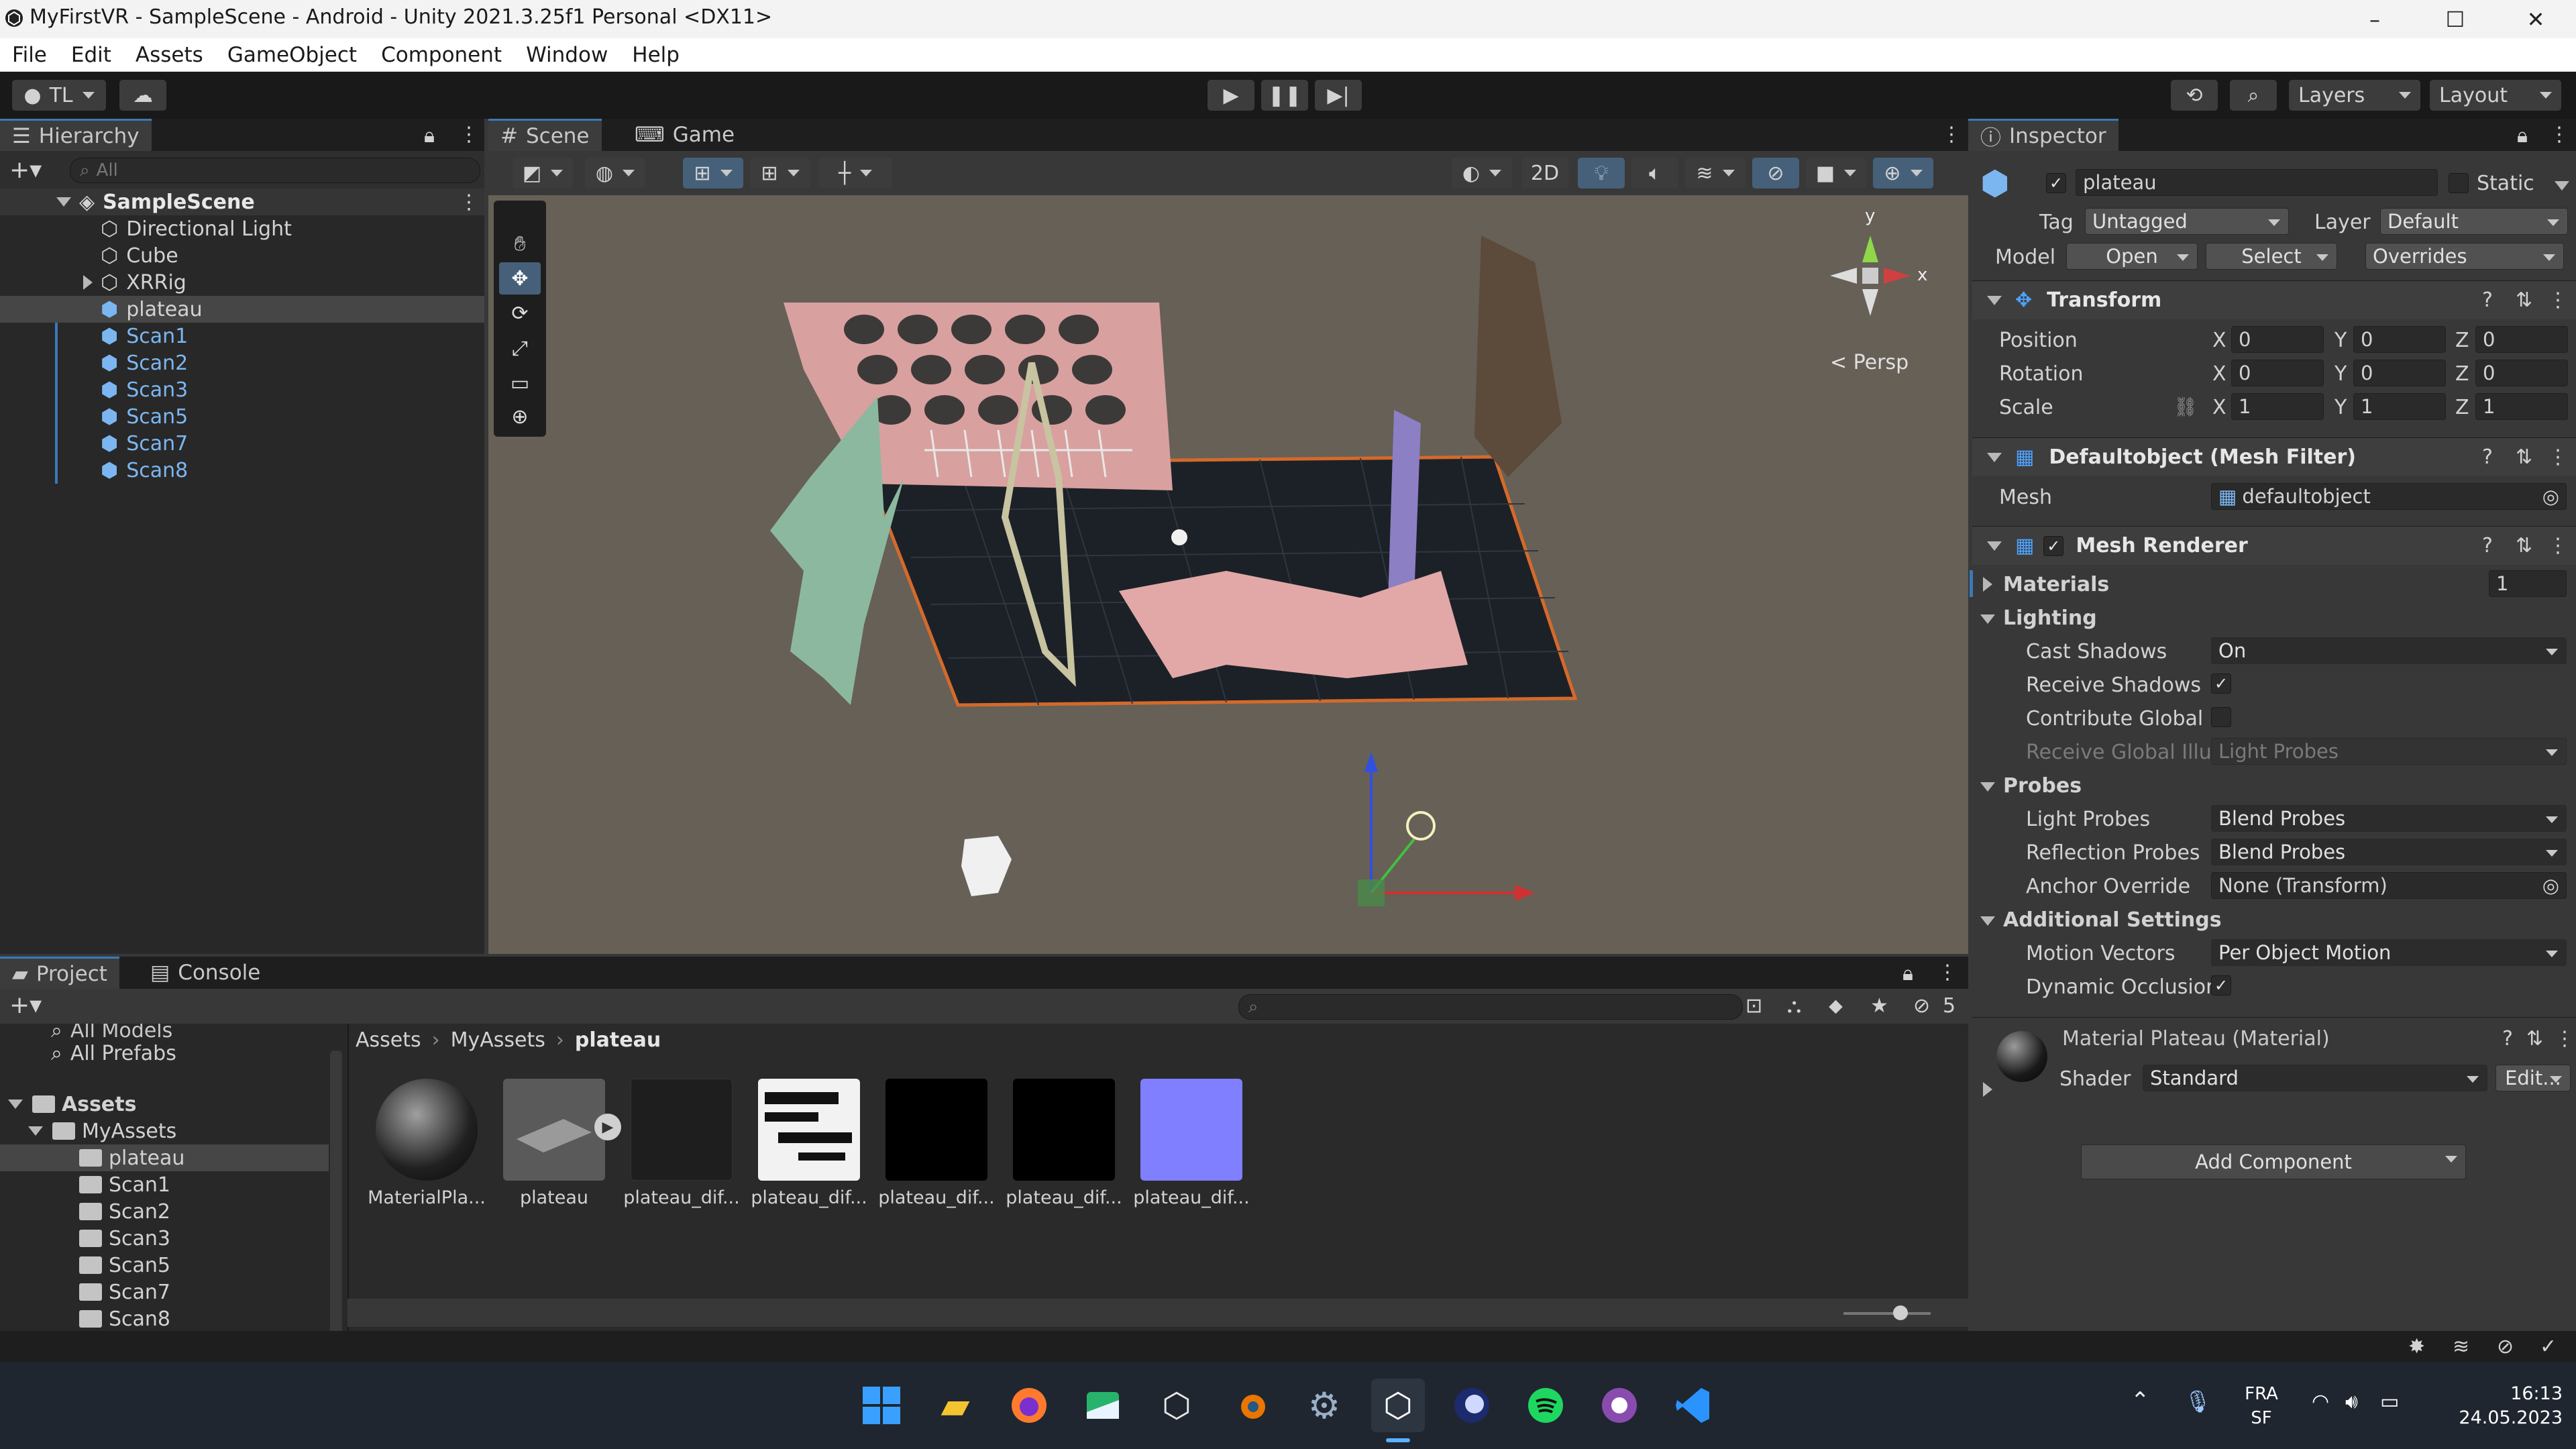  What do you see at coordinates (336, 1198) in the screenshot?
I see `folder-tree-scrollbar` at bounding box center [336, 1198].